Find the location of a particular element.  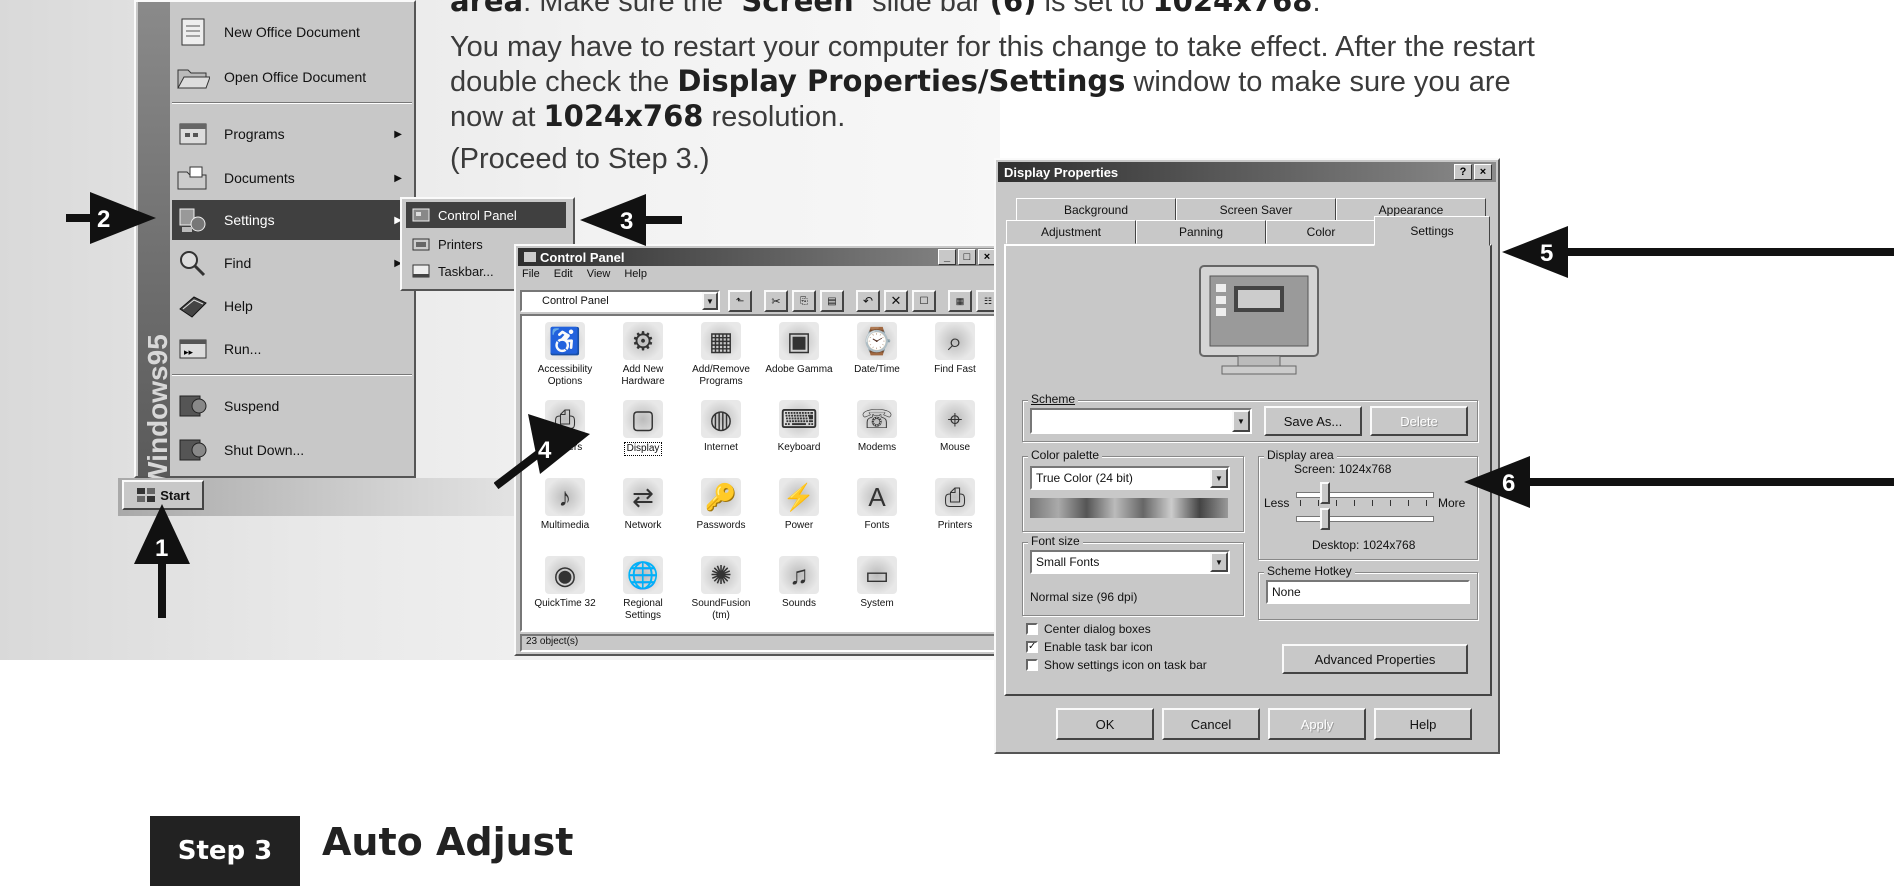

advanced-properties-button: Advanced Properties is located at coordinates (1375, 659).